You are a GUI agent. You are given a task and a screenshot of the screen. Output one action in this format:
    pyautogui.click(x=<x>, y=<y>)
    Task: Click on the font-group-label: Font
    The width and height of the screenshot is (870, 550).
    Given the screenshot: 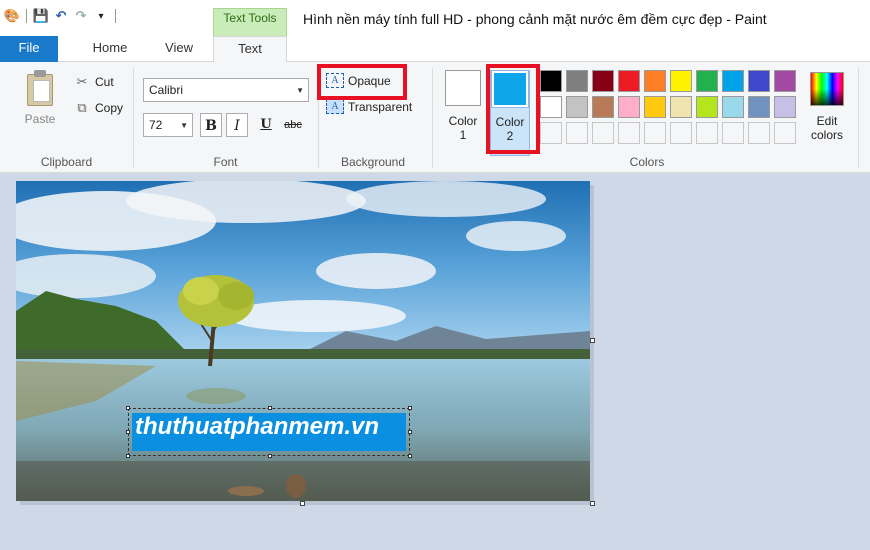 What is the action you would take?
    pyautogui.click(x=225, y=162)
    